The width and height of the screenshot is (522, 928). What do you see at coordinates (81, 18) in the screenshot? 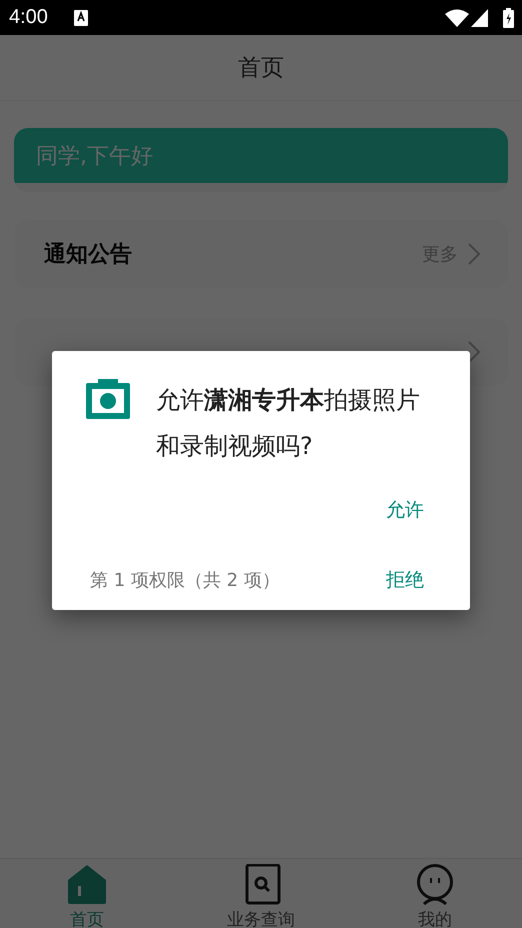
I see `keyboard-notification-icon` at bounding box center [81, 18].